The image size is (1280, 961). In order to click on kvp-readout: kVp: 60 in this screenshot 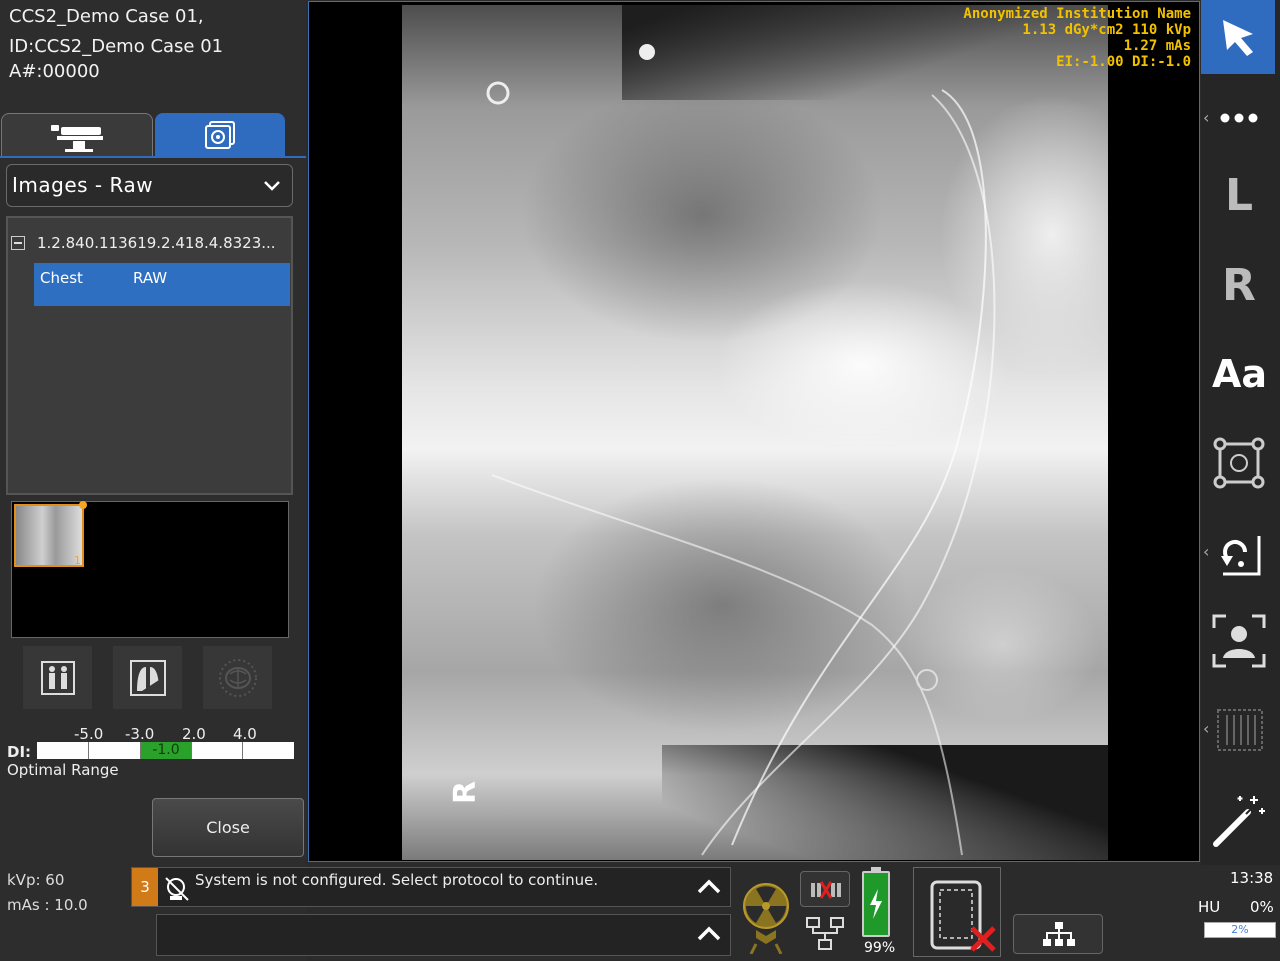, I will do `click(36, 880)`.